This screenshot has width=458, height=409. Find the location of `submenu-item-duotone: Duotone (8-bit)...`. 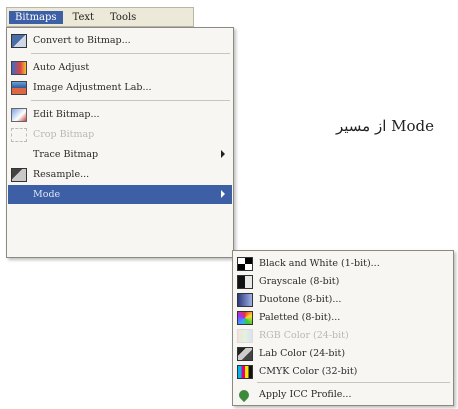

submenu-item-duotone: Duotone (8-bit)... is located at coordinates (343, 299).